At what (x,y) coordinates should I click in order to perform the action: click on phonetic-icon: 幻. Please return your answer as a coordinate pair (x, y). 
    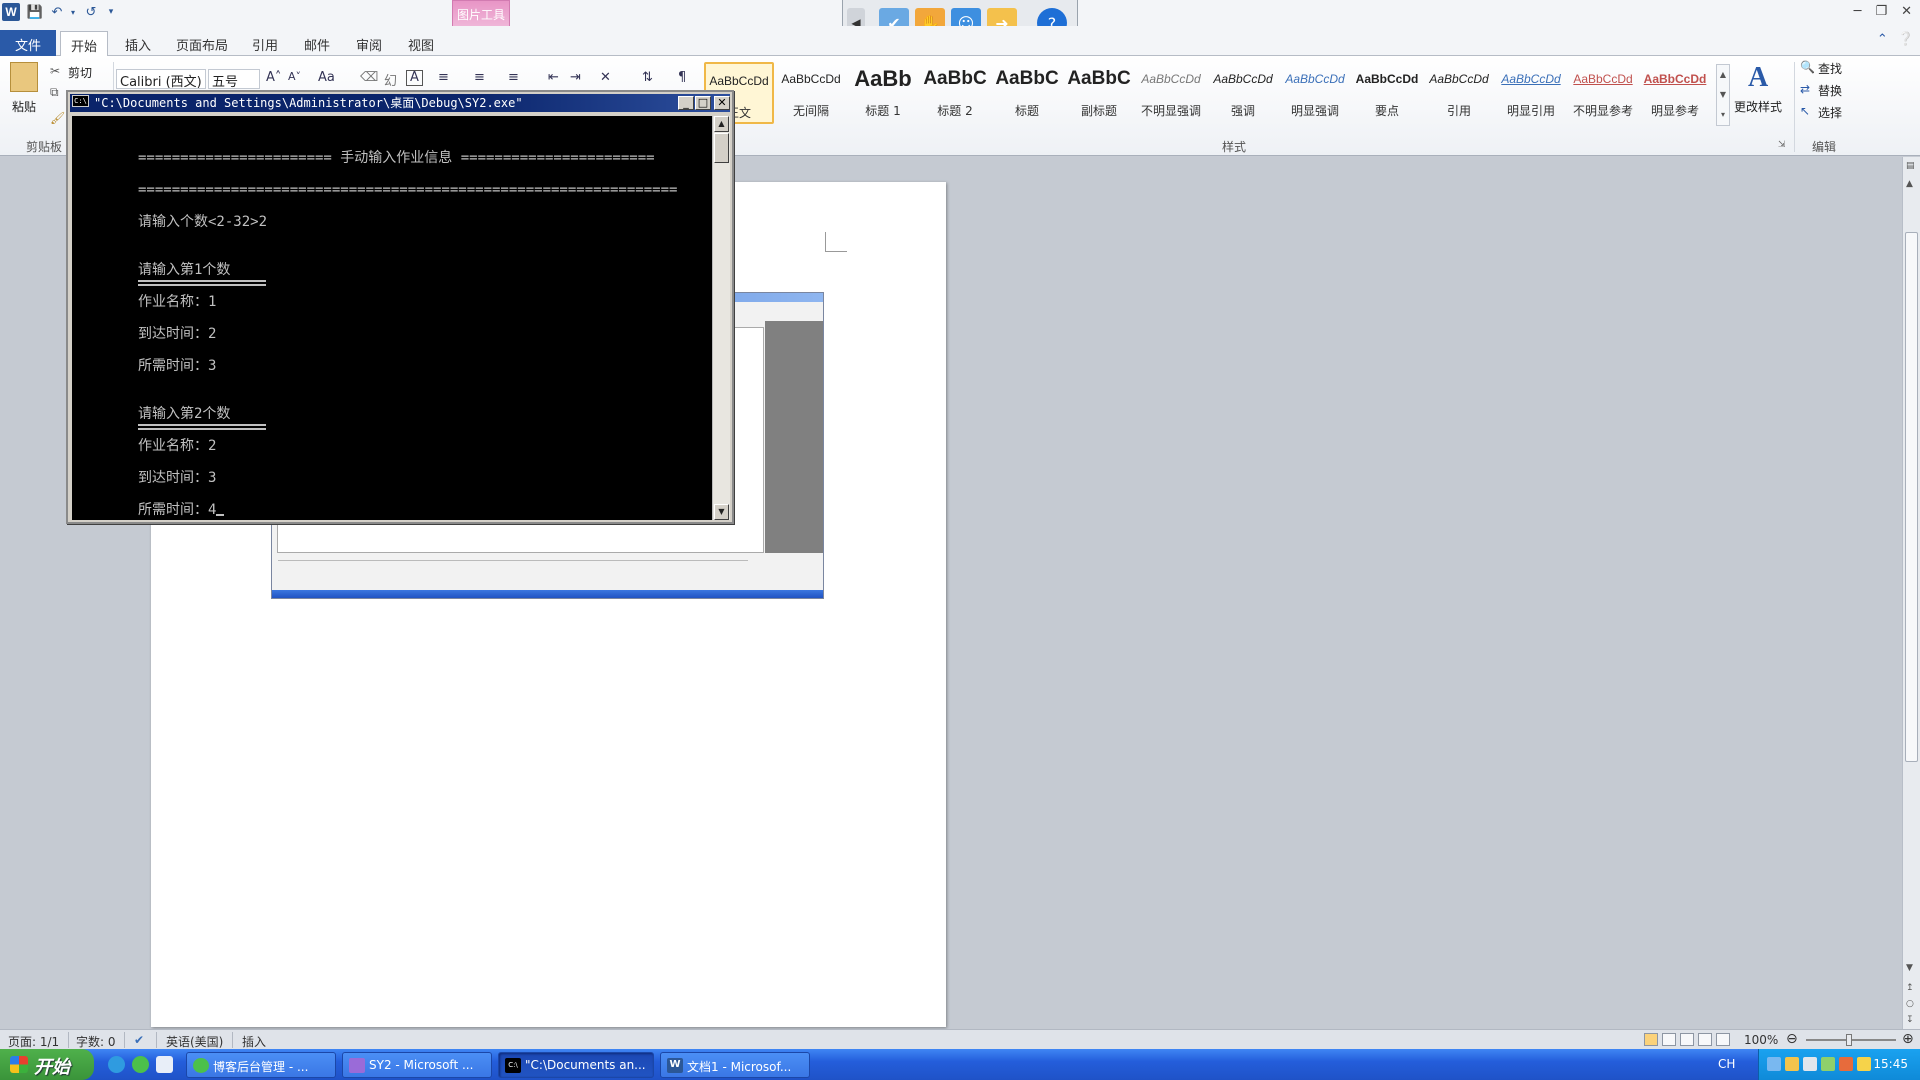
    Looking at the image, I should click on (390, 79).